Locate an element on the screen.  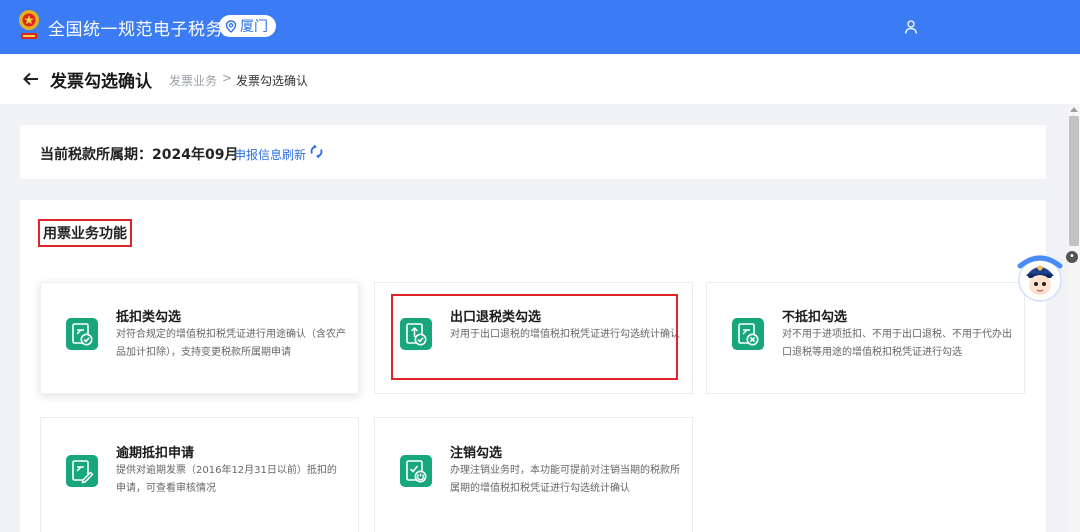
close-assistant-icon: • is located at coordinates (1072, 257).